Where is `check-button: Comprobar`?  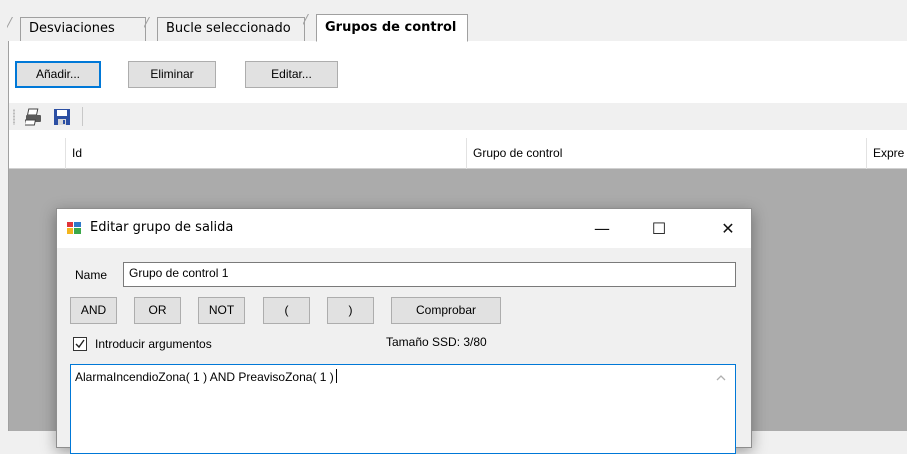 check-button: Comprobar is located at coordinates (446, 310).